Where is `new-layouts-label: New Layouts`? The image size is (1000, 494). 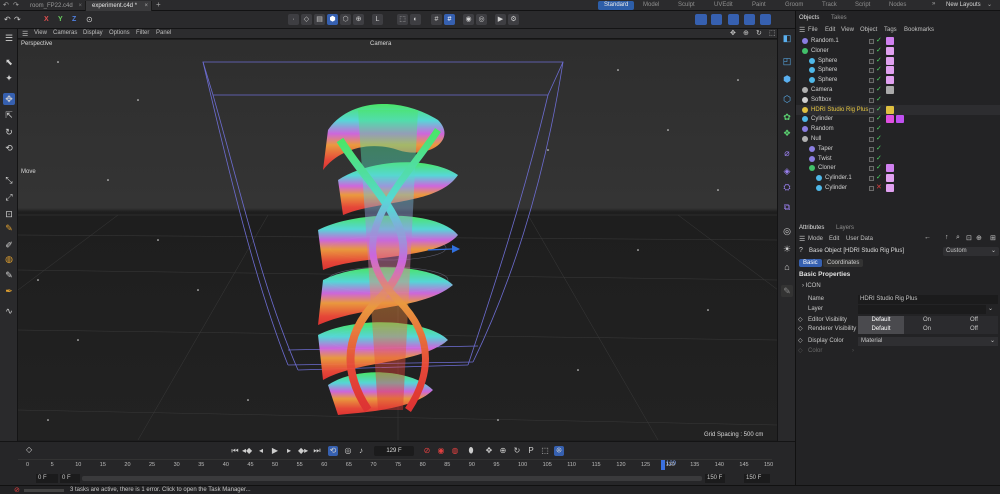 new-layouts-label: New Layouts is located at coordinates (963, 5).